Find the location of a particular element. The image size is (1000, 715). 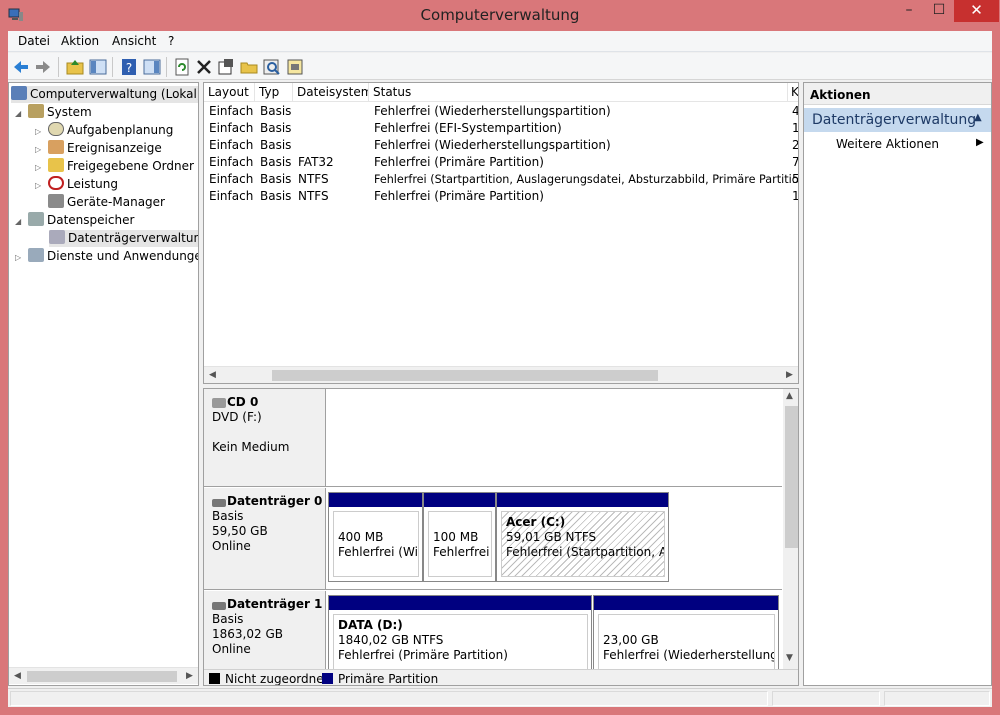

collapse-up-icon: ▲ is located at coordinates (978, 117).